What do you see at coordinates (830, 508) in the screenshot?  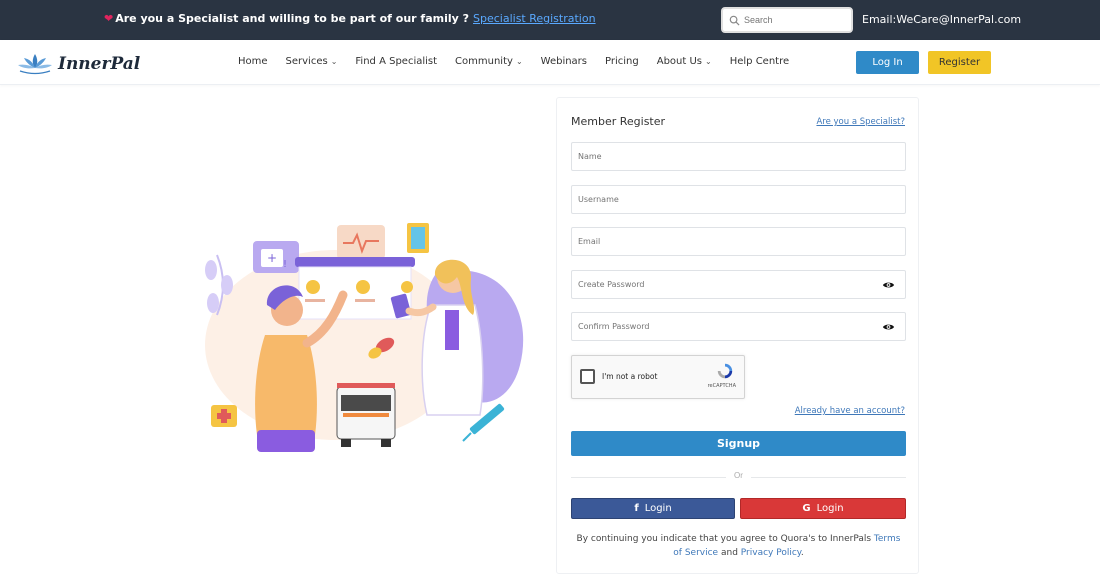 I see `google-login-label: Login` at bounding box center [830, 508].